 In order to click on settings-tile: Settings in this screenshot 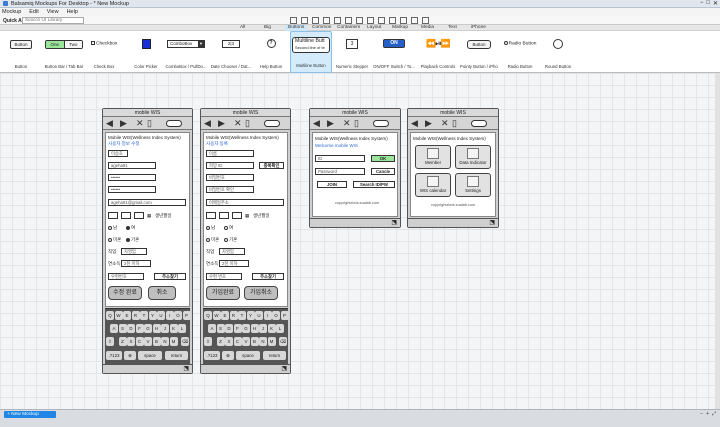, I will do `click(473, 185)`.